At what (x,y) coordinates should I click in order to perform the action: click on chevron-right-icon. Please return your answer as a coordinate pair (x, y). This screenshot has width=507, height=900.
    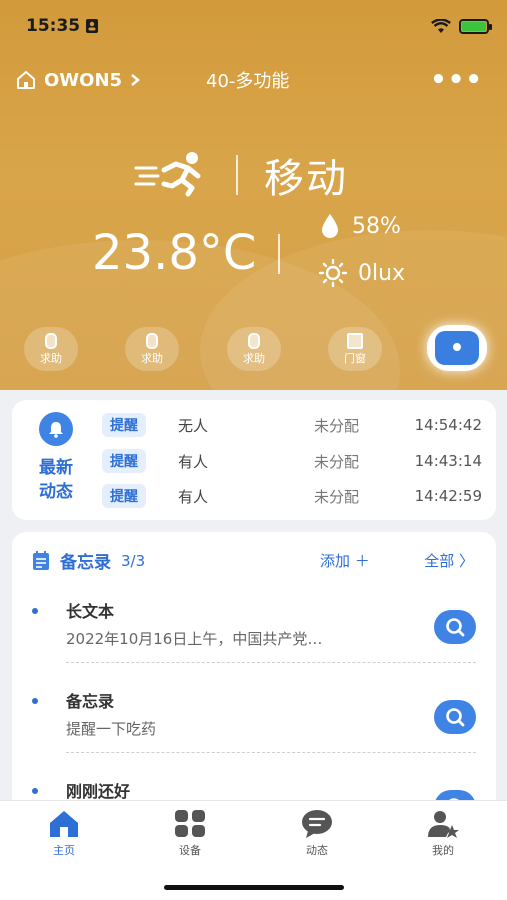
    Looking at the image, I should click on (136, 80).